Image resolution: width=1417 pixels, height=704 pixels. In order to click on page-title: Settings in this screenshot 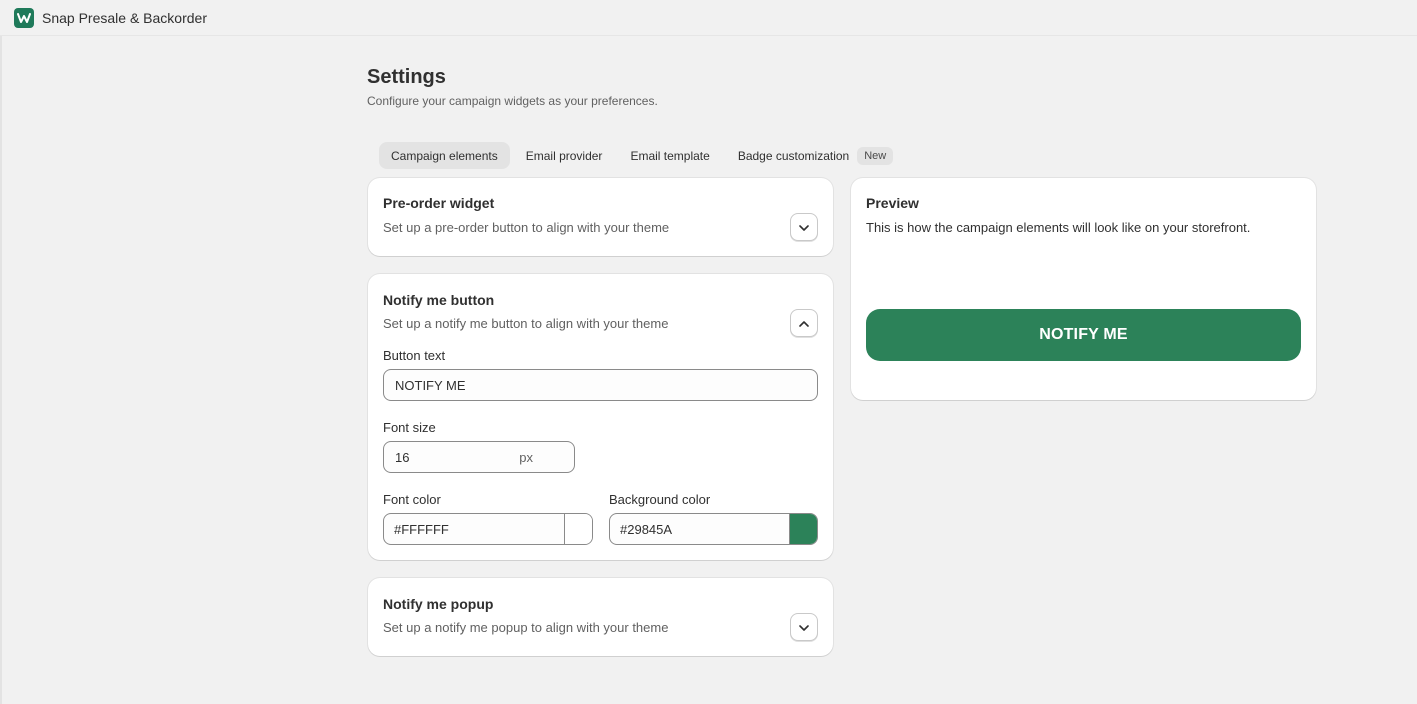, I will do `click(406, 77)`.